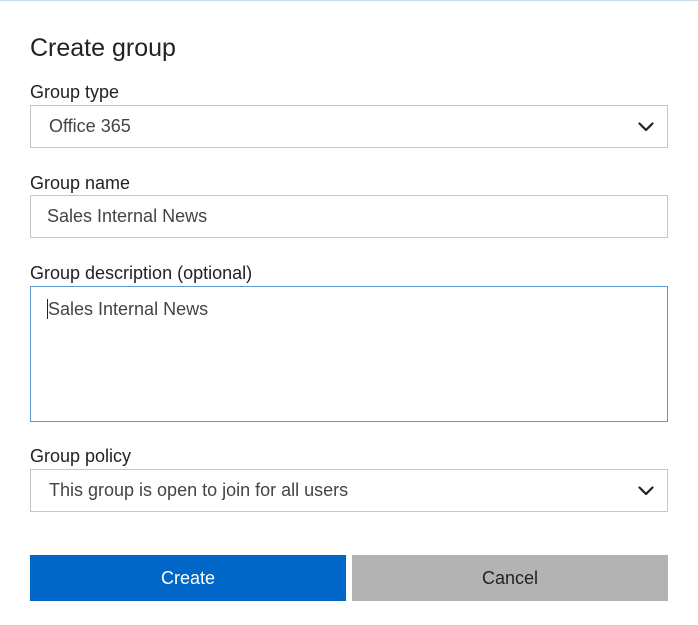 This screenshot has height=625, width=698. I want to click on group-policy-label: Group policy, so click(81, 456).